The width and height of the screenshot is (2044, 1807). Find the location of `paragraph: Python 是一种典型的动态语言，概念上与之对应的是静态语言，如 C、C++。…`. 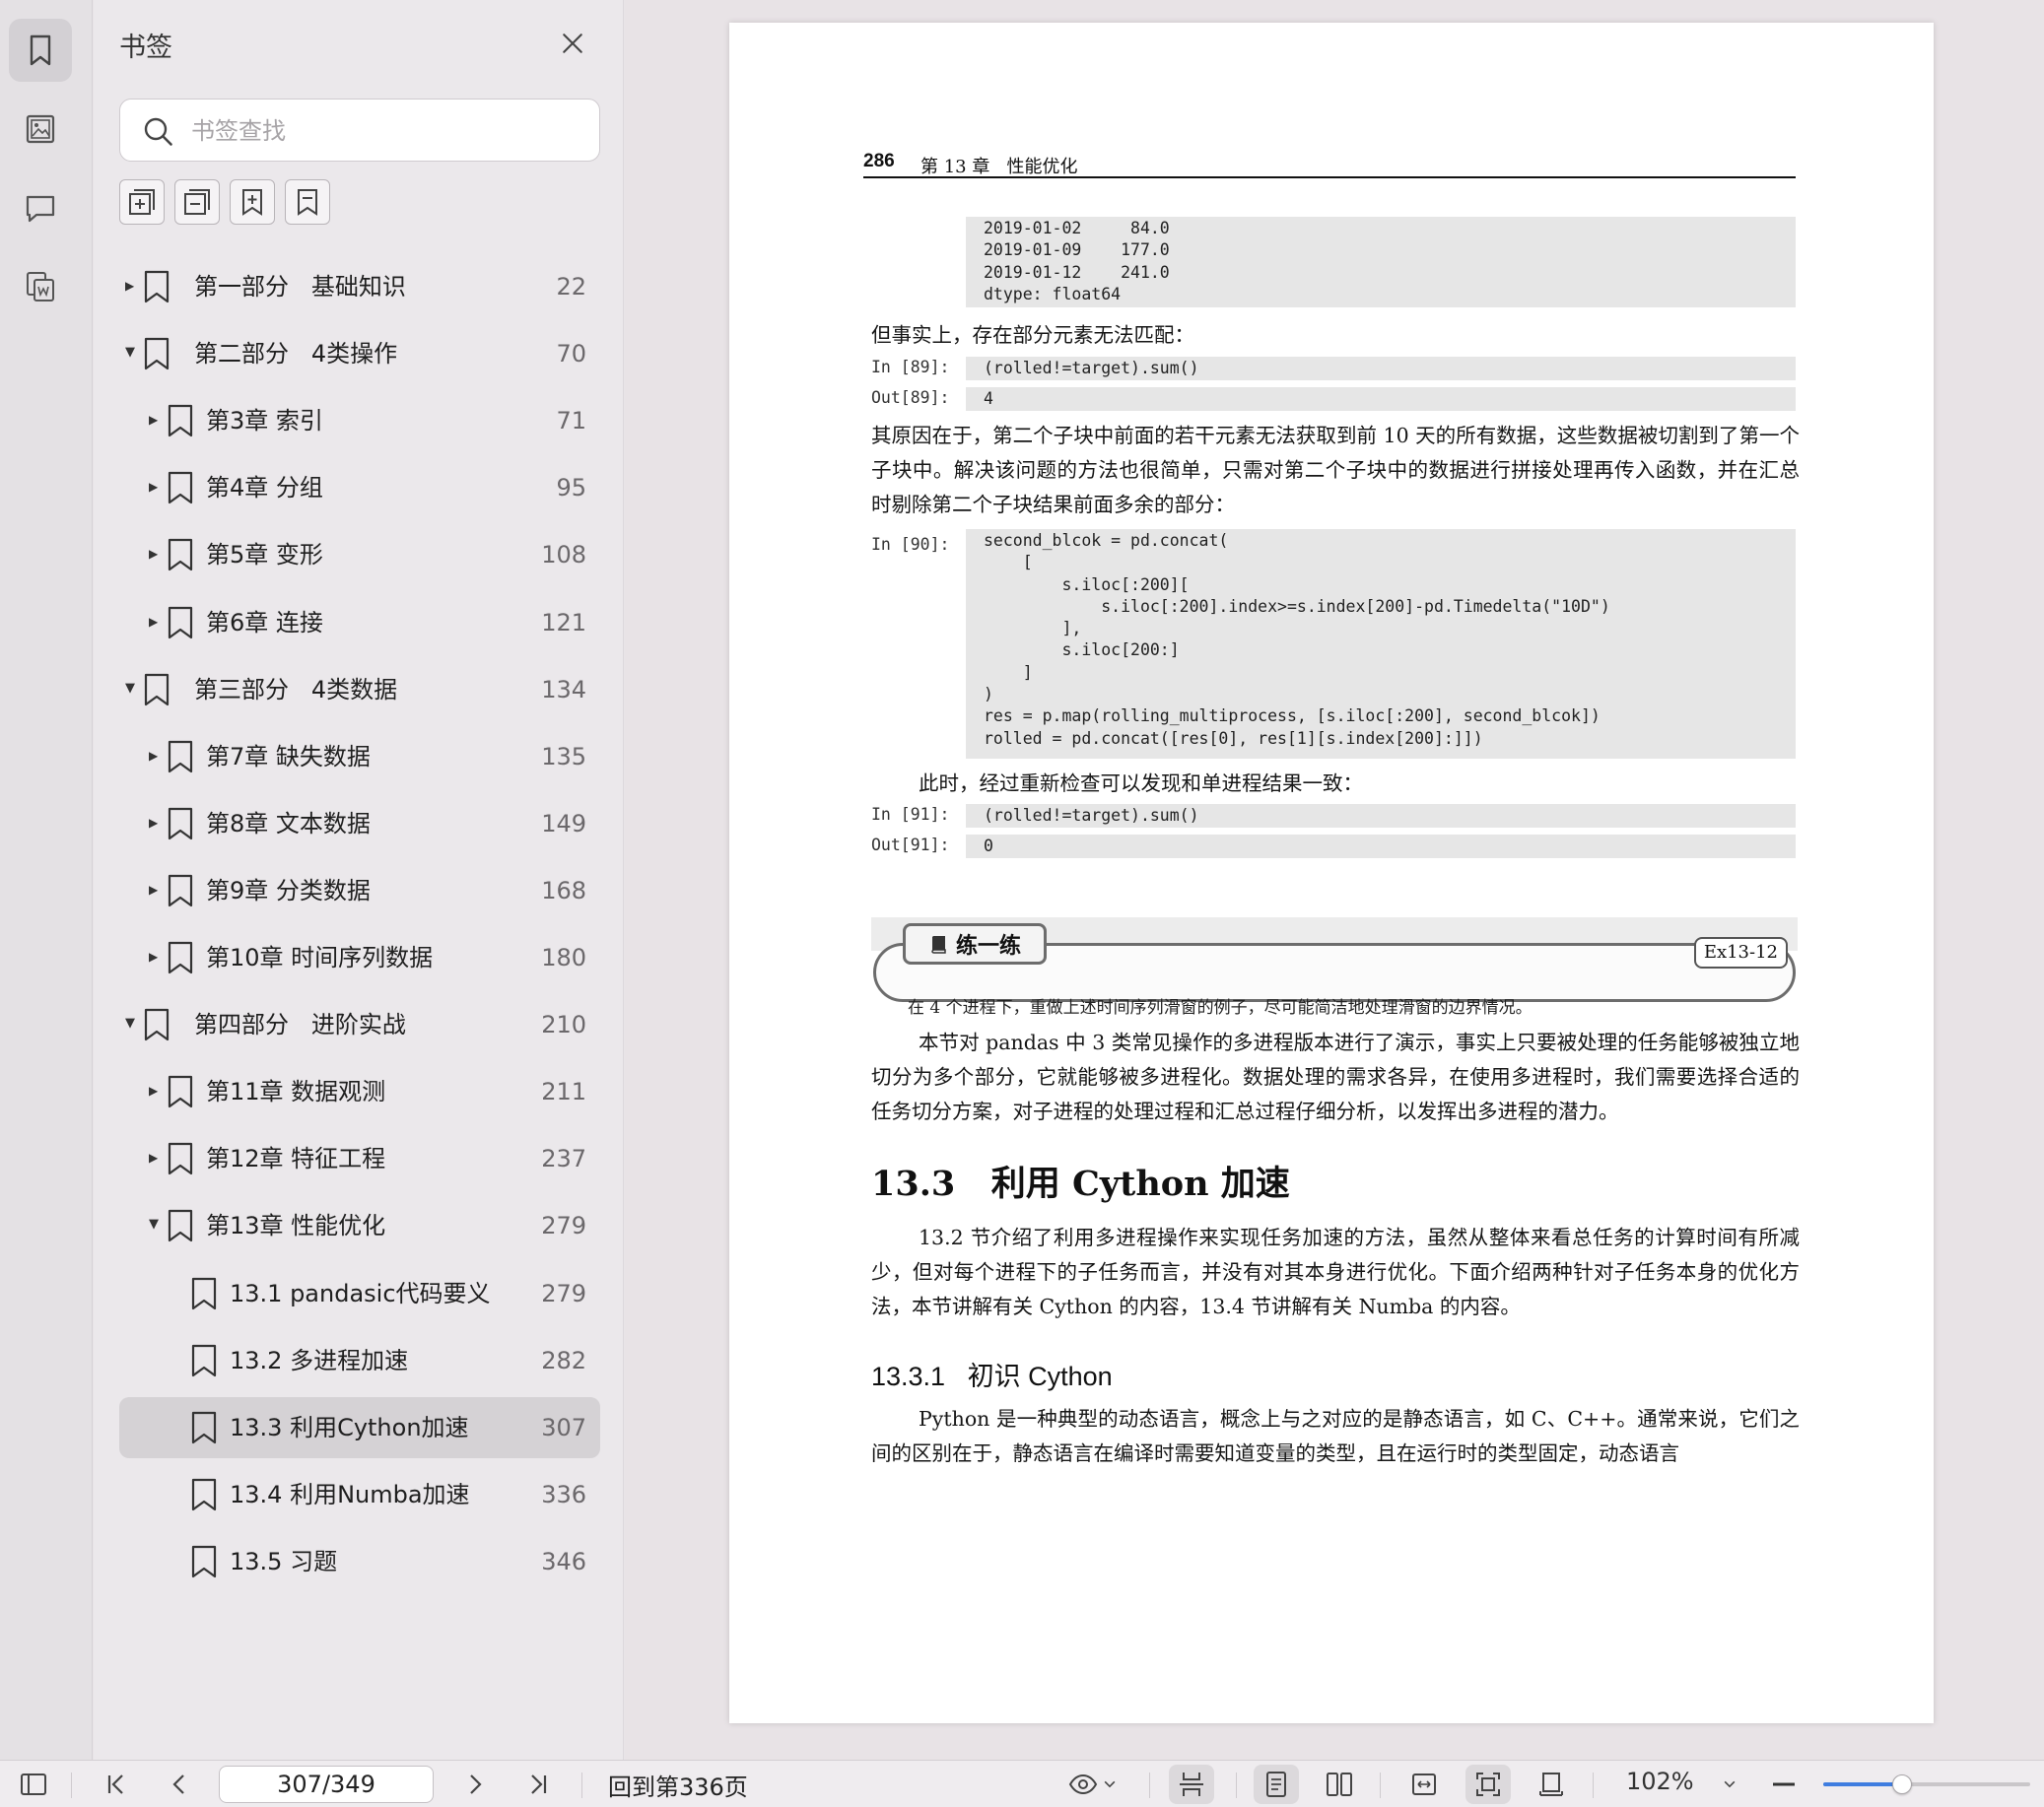

paragraph: Python 是一种典型的动态语言，概念上与之对应的是静态语言，如 C、C++。… is located at coordinates (1335, 1436).